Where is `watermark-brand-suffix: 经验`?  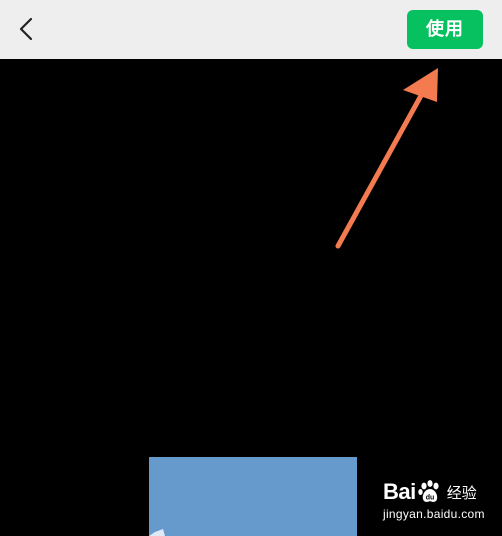 watermark-brand-suffix: 经验 is located at coordinates (461, 492).